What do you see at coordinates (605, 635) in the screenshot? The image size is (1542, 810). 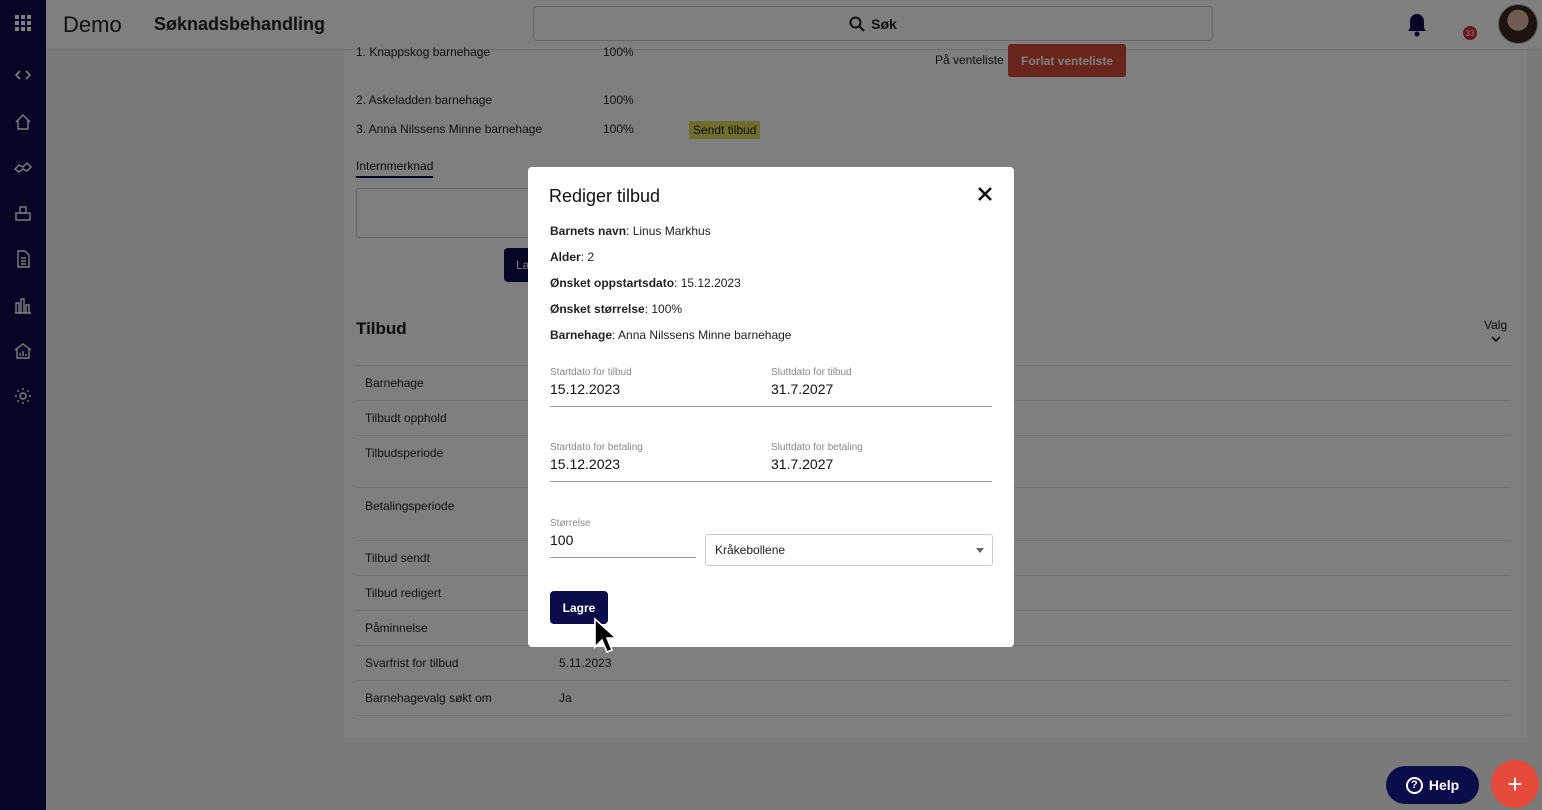 I see `mouse-cursor-icon` at bounding box center [605, 635].